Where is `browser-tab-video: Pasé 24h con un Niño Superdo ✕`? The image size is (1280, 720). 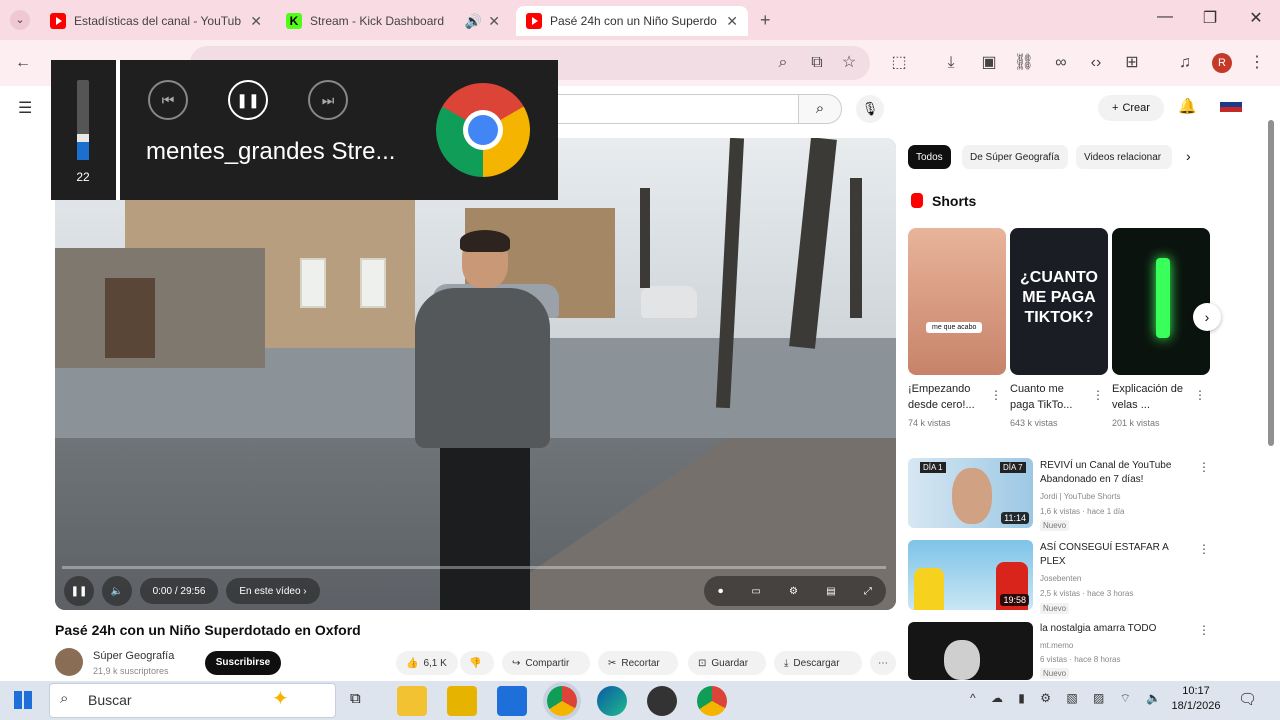 browser-tab-video: Pasé 24h con un Niño Superdo ✕ is located at coordinates (632, 21).